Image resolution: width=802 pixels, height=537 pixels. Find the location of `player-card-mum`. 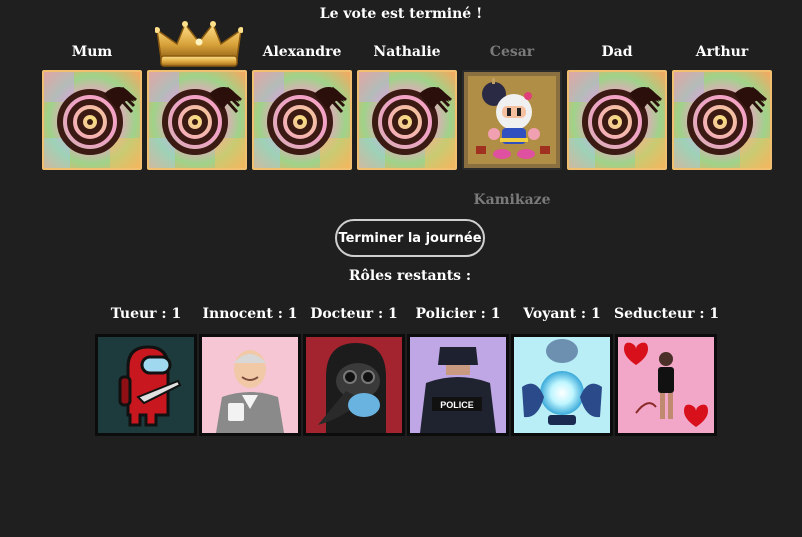

player-card-mum is located at coordinates (92, 120).